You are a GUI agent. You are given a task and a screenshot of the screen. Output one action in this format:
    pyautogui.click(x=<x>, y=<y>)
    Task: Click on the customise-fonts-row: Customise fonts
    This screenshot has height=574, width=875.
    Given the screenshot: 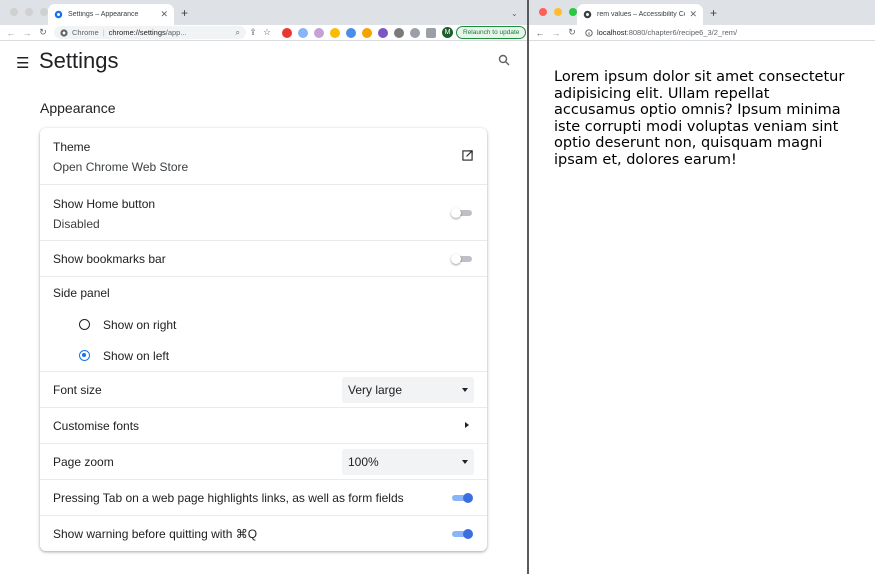 What is the action you would take?
    pyautogui.click(x=263, y=425)
    